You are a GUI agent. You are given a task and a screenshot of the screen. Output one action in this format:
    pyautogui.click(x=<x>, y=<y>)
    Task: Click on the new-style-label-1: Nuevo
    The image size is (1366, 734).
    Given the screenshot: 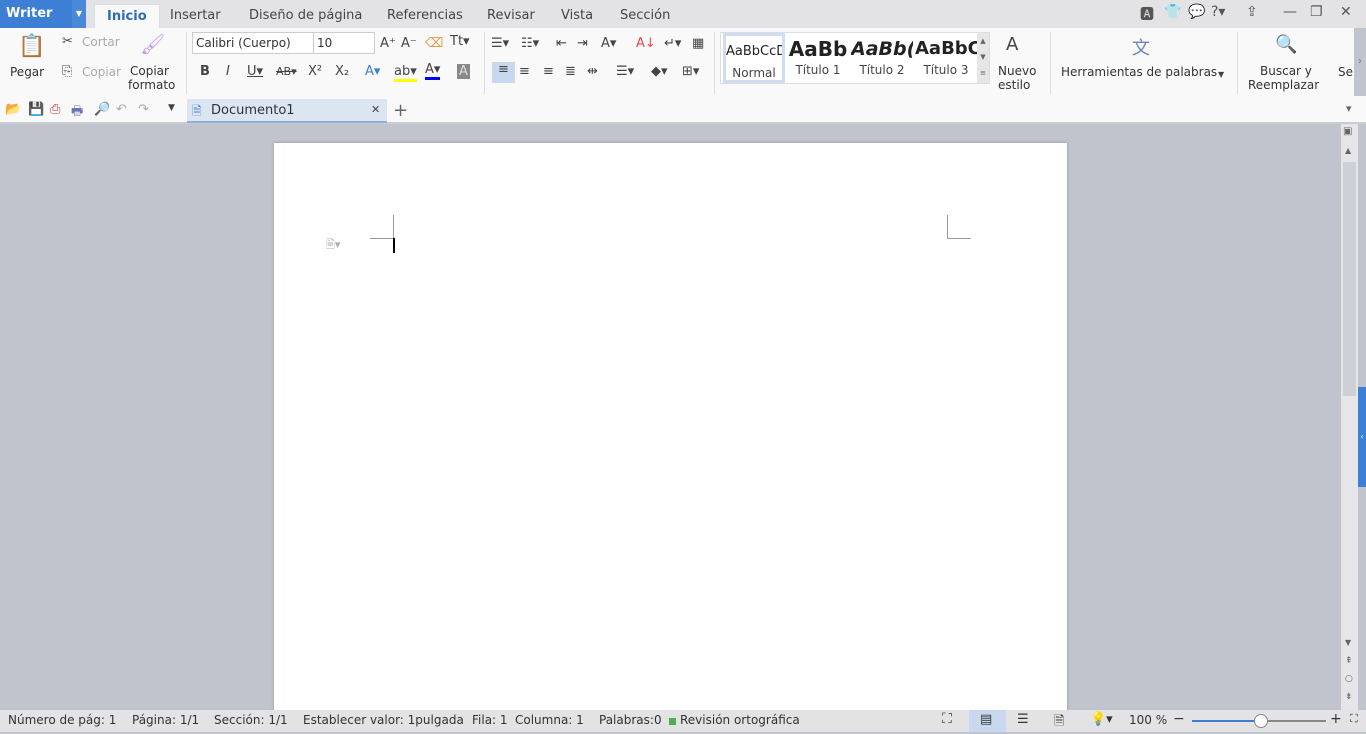 What is the action you would take?
    pyautogui.click(x=1017, y=71)
    